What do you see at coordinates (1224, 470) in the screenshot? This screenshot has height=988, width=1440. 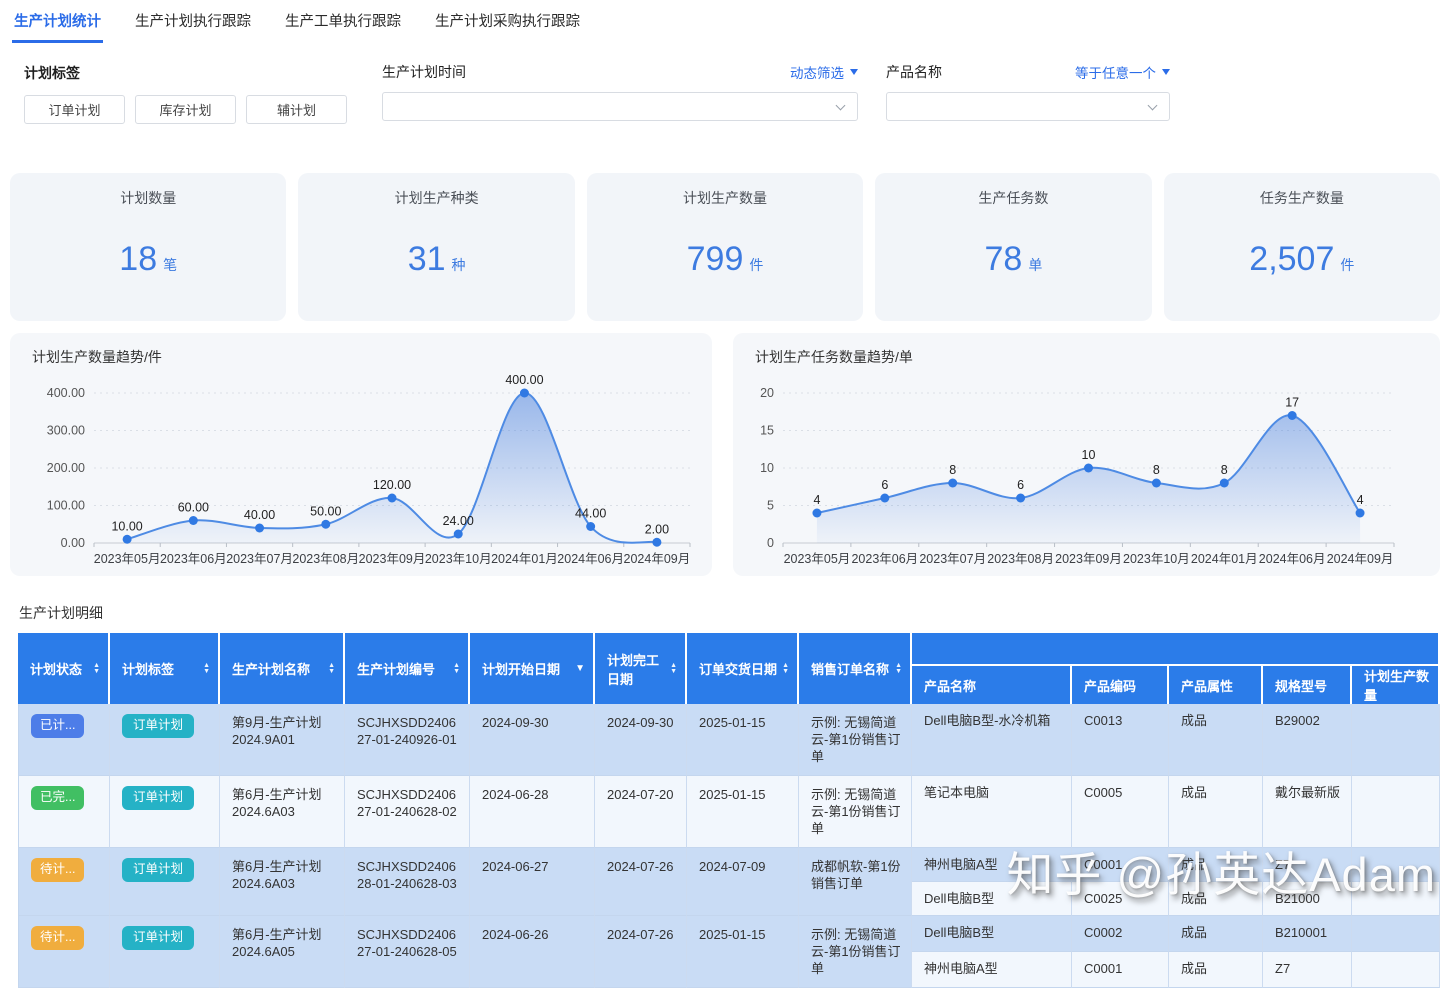 I see `data-point-label: 8` at bounding box center [1224, 470].